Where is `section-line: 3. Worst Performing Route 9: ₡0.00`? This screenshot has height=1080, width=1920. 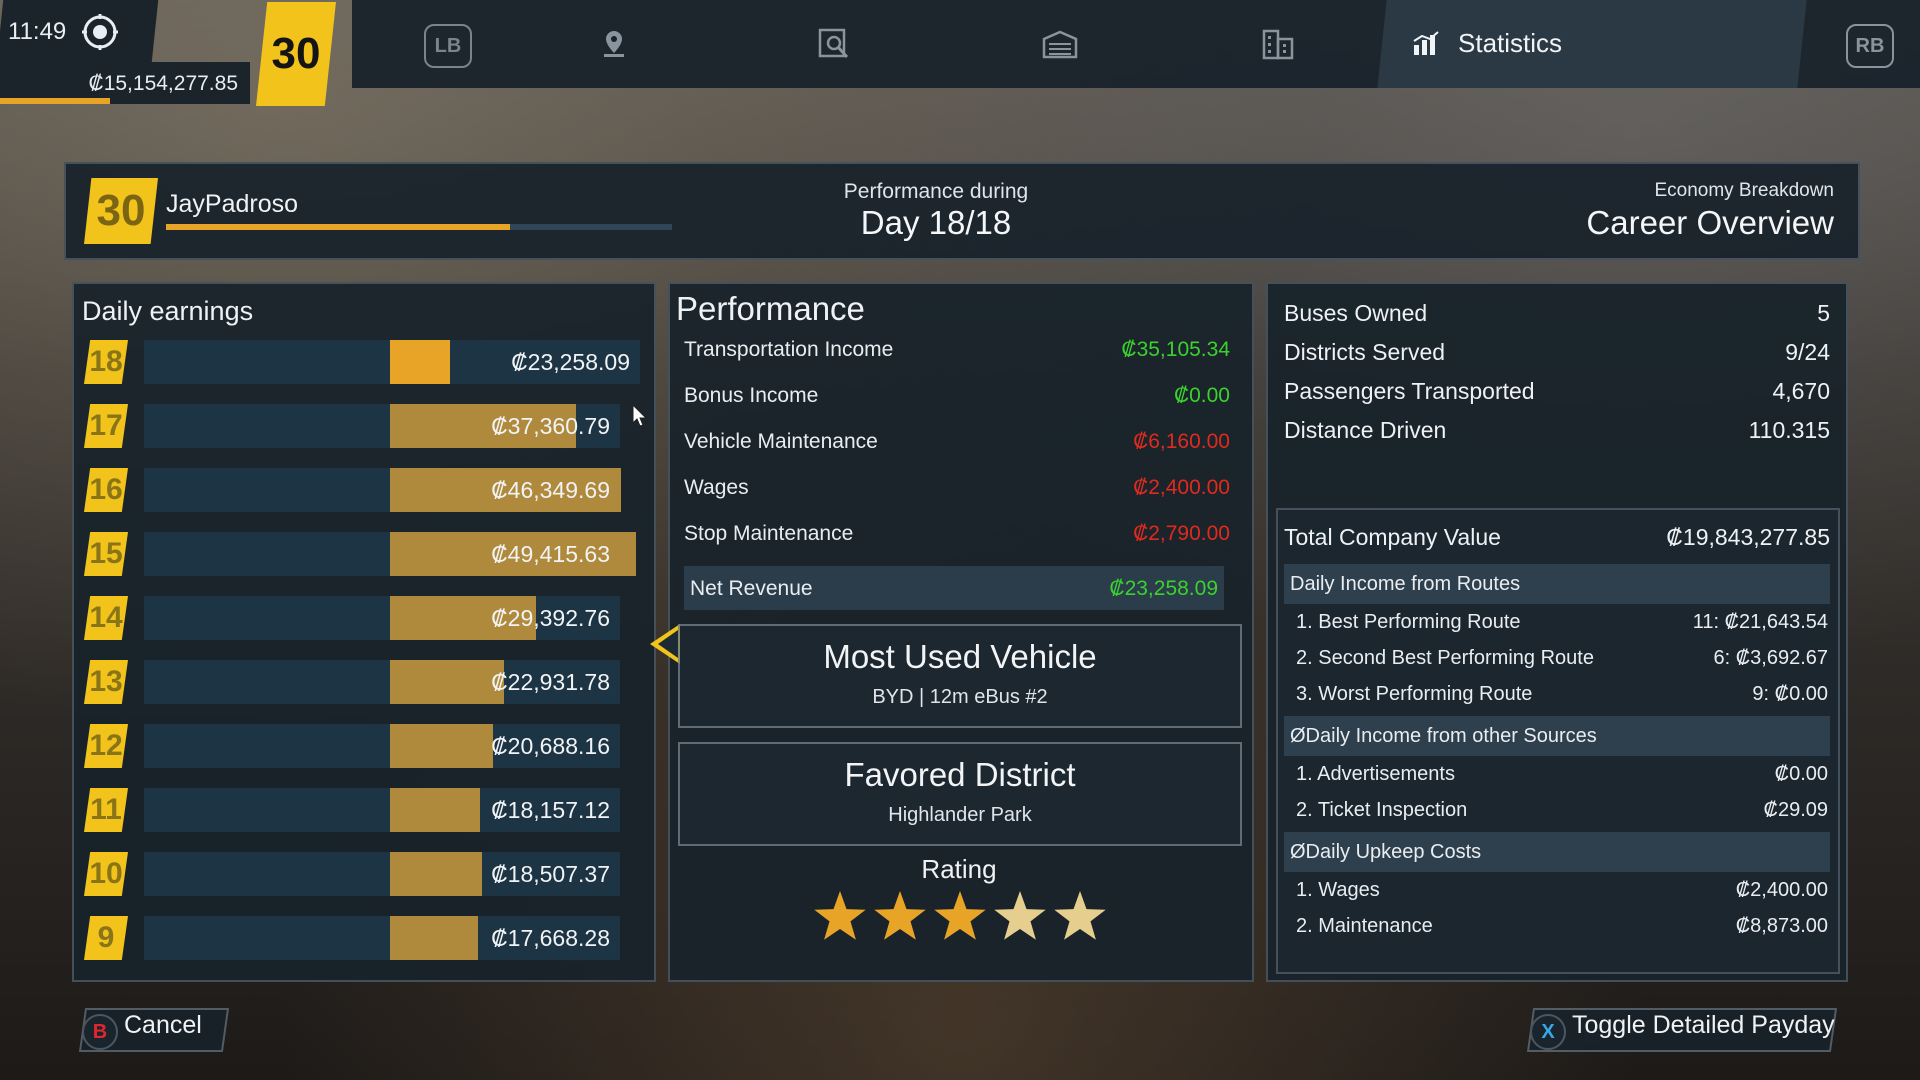 section-line: 3. Worst Performing Route 9: ₡0.00 is located at coordinates (1562, 694).